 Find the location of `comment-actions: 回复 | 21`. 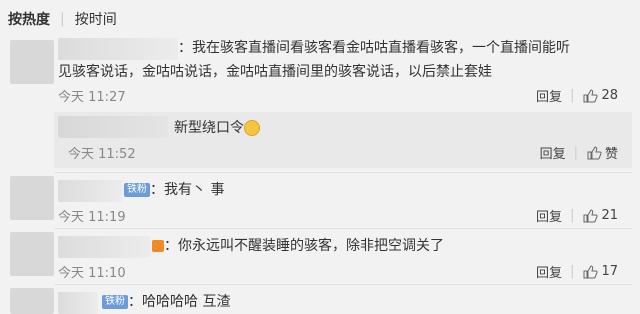

comment-actions: 回复 | 21 is located at coordinates (577, 215).